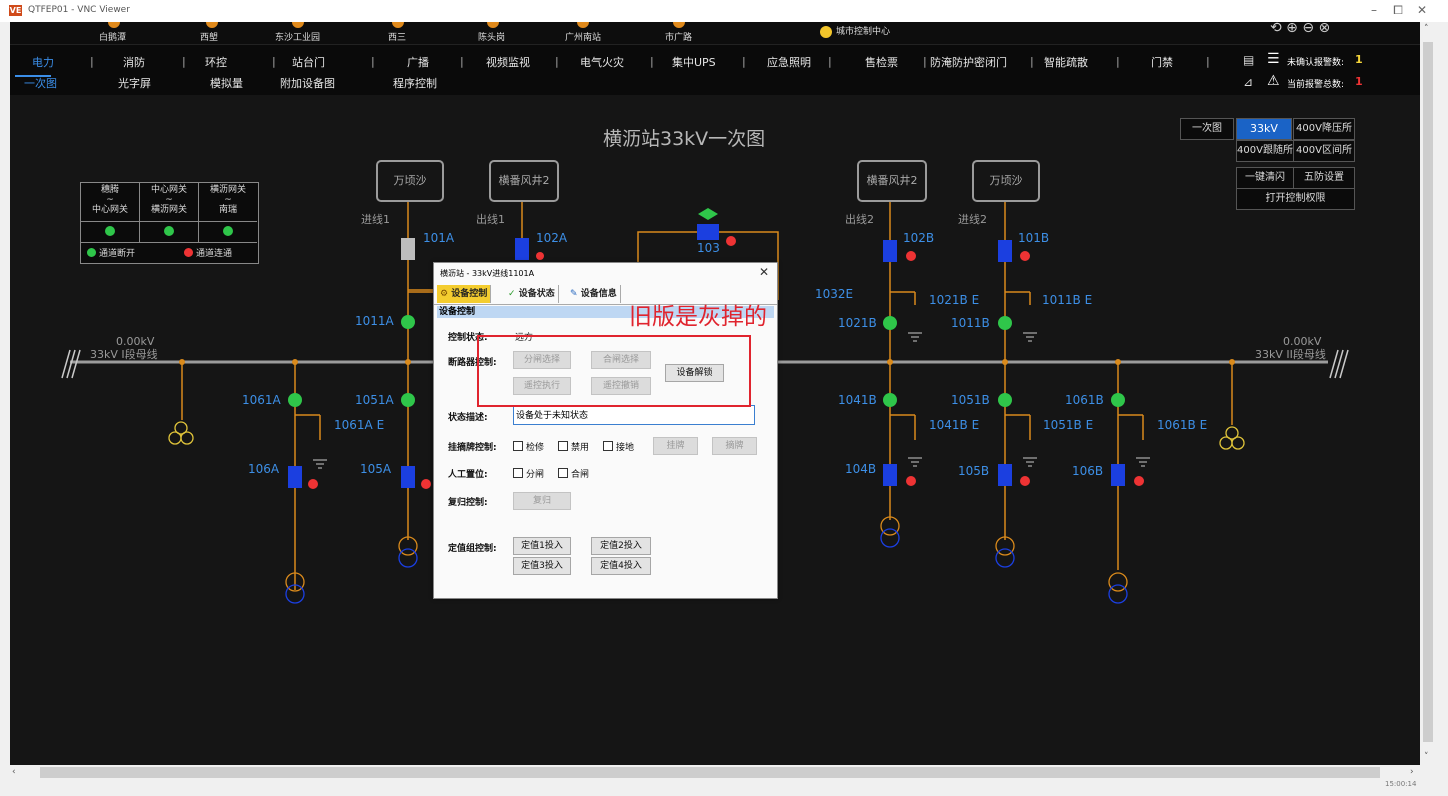 This screenshot has height=796, width=1448. What do you see at coordinates (1265, 178) in the screenshot?
I see `clear-flash-button: 一键清闪` at bounding box center [1265, 178].